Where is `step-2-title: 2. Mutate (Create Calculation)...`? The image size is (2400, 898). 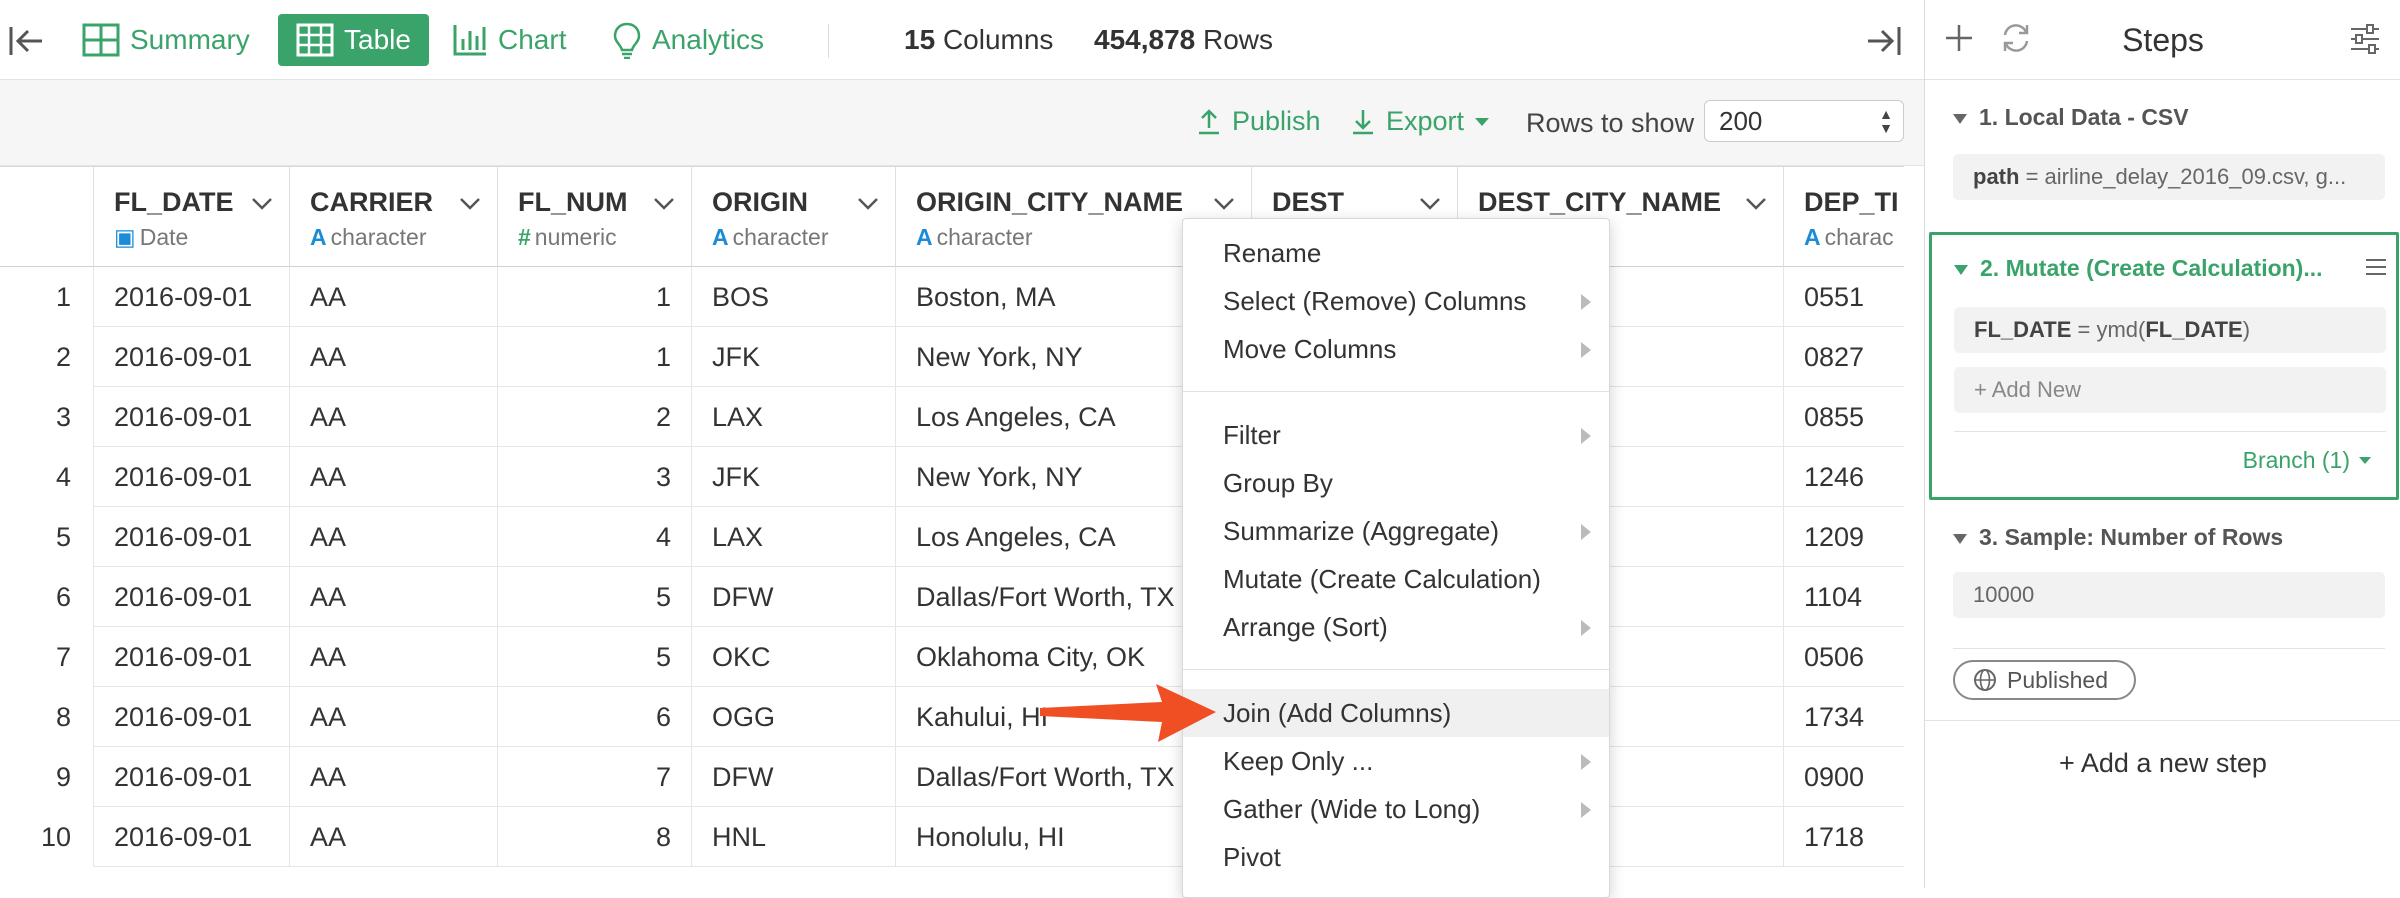
step-2-title: 2. Mutate (Create Calculation)... is located at coordinates (2138, 268).